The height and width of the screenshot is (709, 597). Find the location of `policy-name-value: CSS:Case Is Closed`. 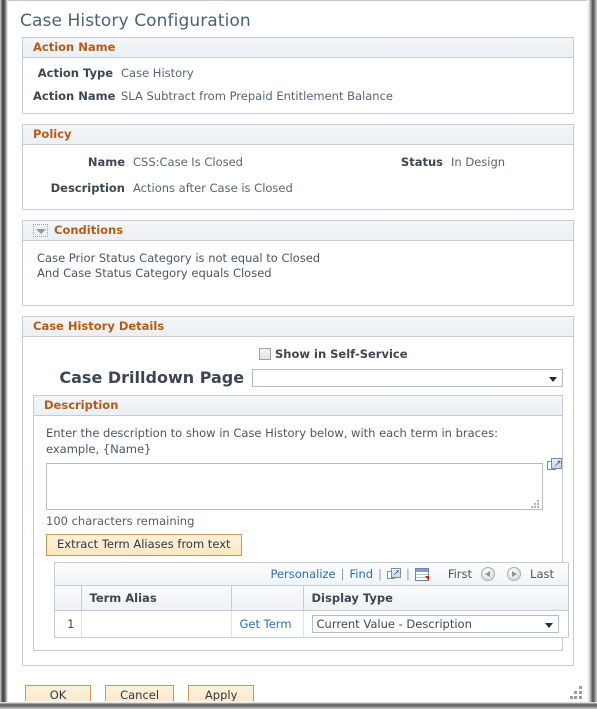

policy-name-value: CSS:Case Is Closed is located at coordinates (188, 162).